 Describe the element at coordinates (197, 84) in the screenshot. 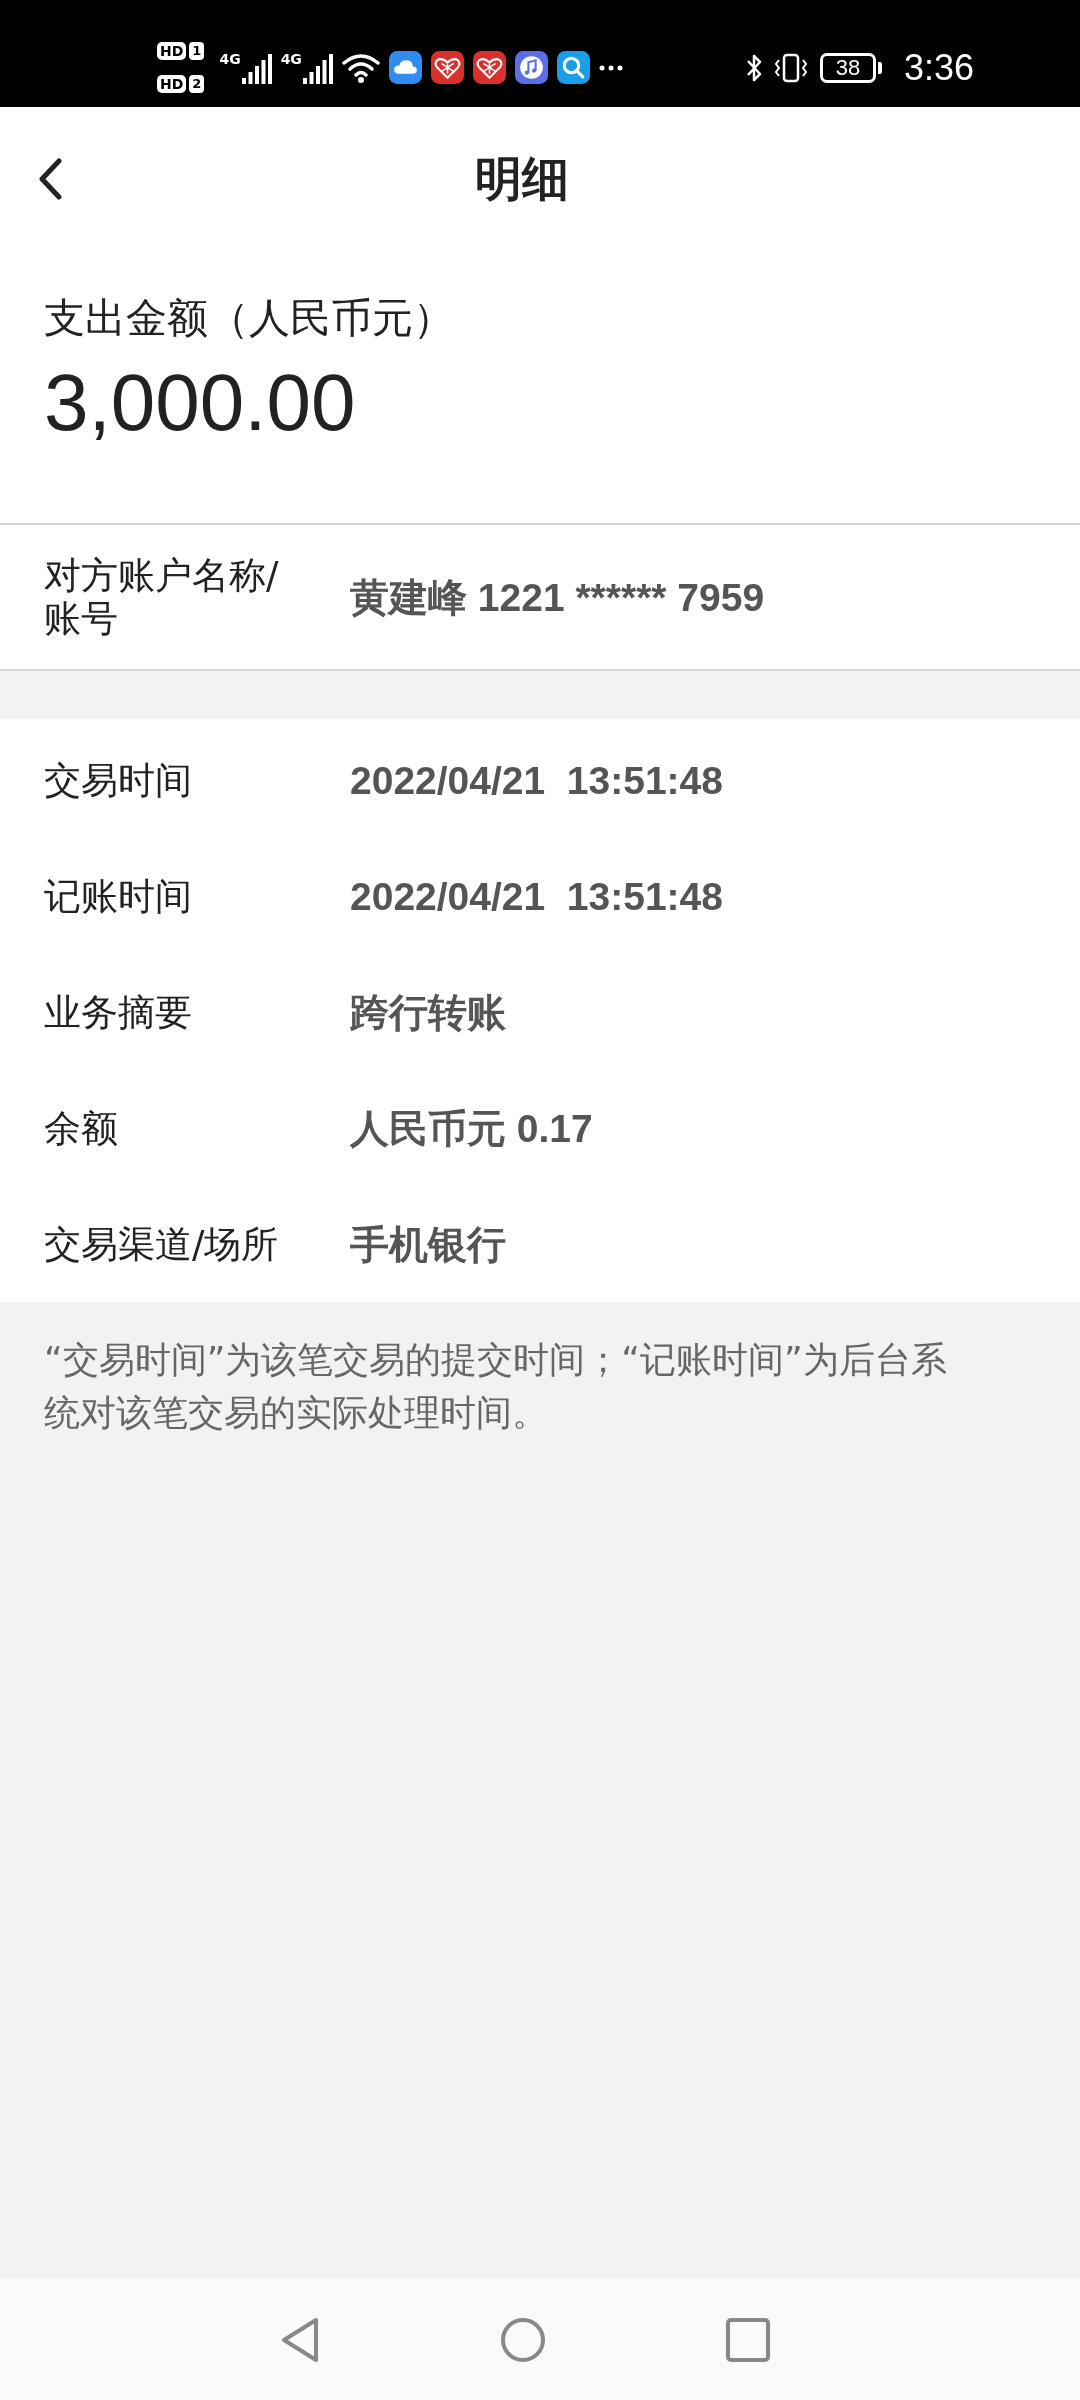

I see `sim-slot-number: 2` at that location.